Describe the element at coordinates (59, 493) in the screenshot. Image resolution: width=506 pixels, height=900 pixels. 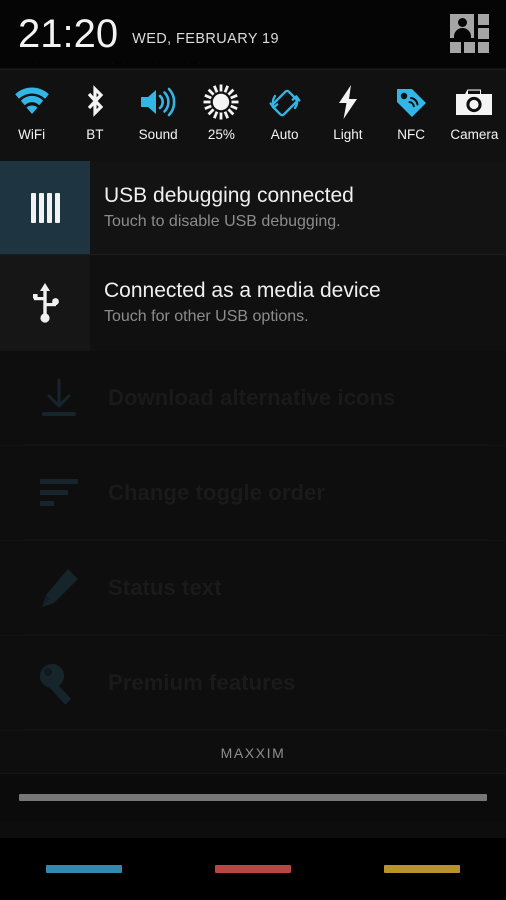
I see `list-order-icon` at that location.